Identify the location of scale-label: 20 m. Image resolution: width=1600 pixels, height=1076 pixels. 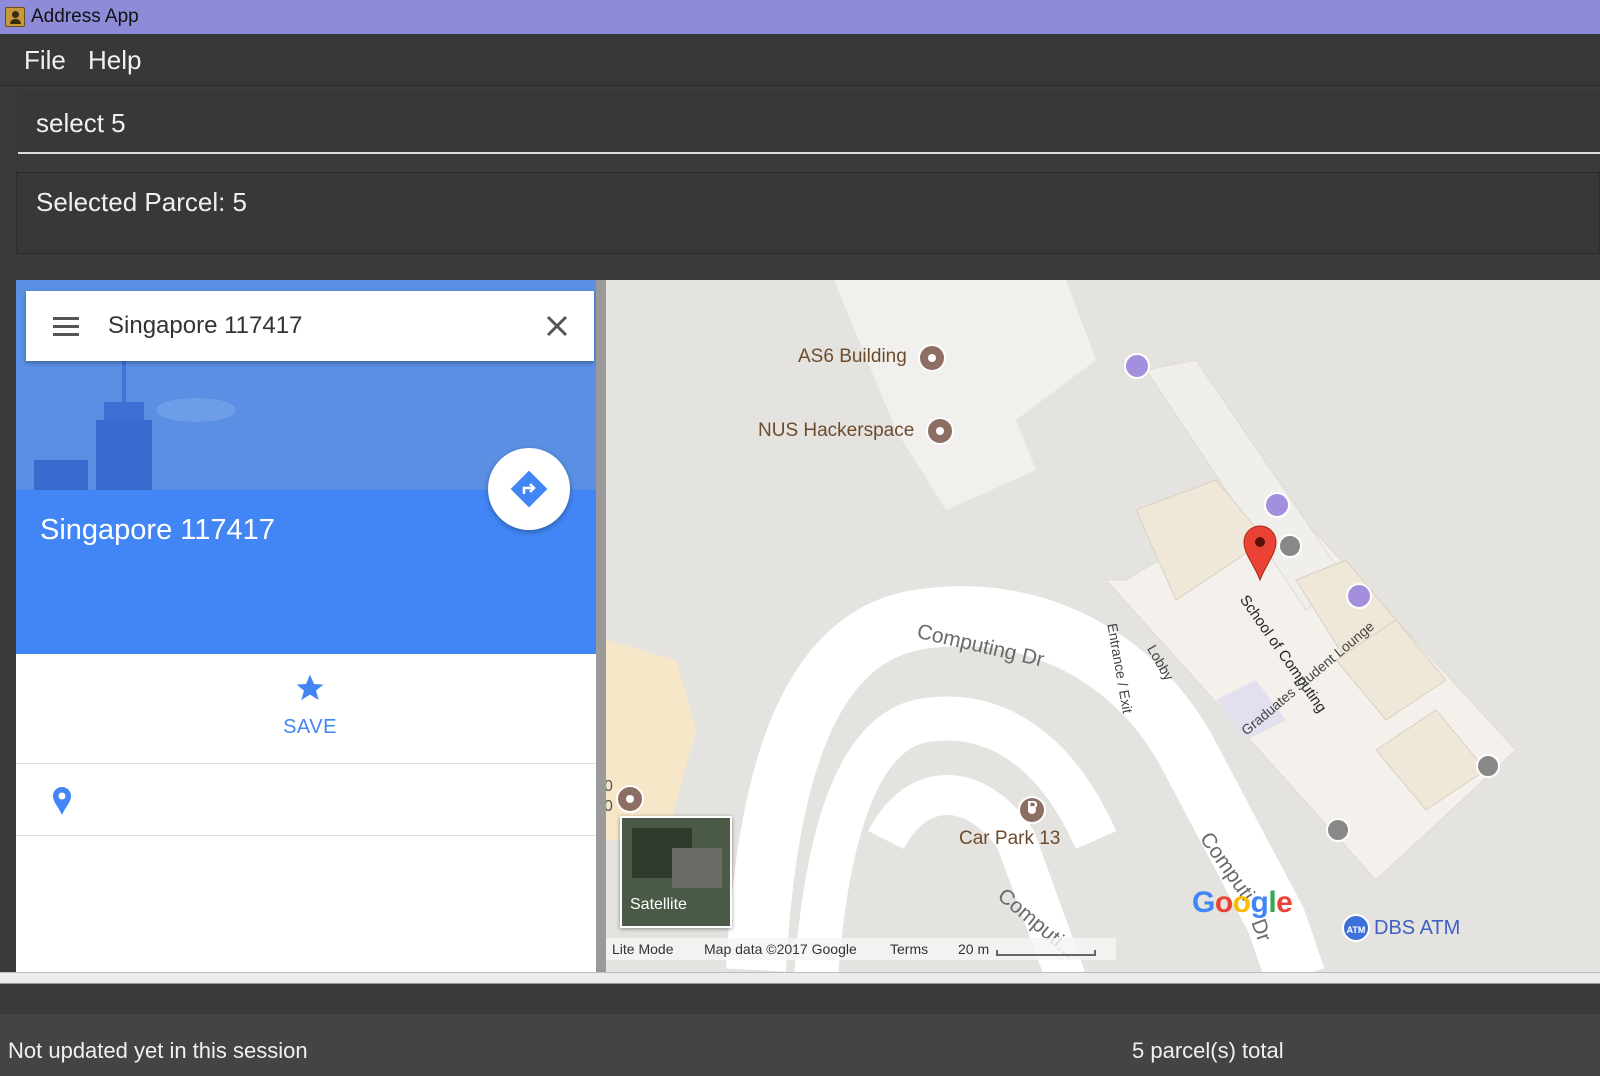
(974, 949).